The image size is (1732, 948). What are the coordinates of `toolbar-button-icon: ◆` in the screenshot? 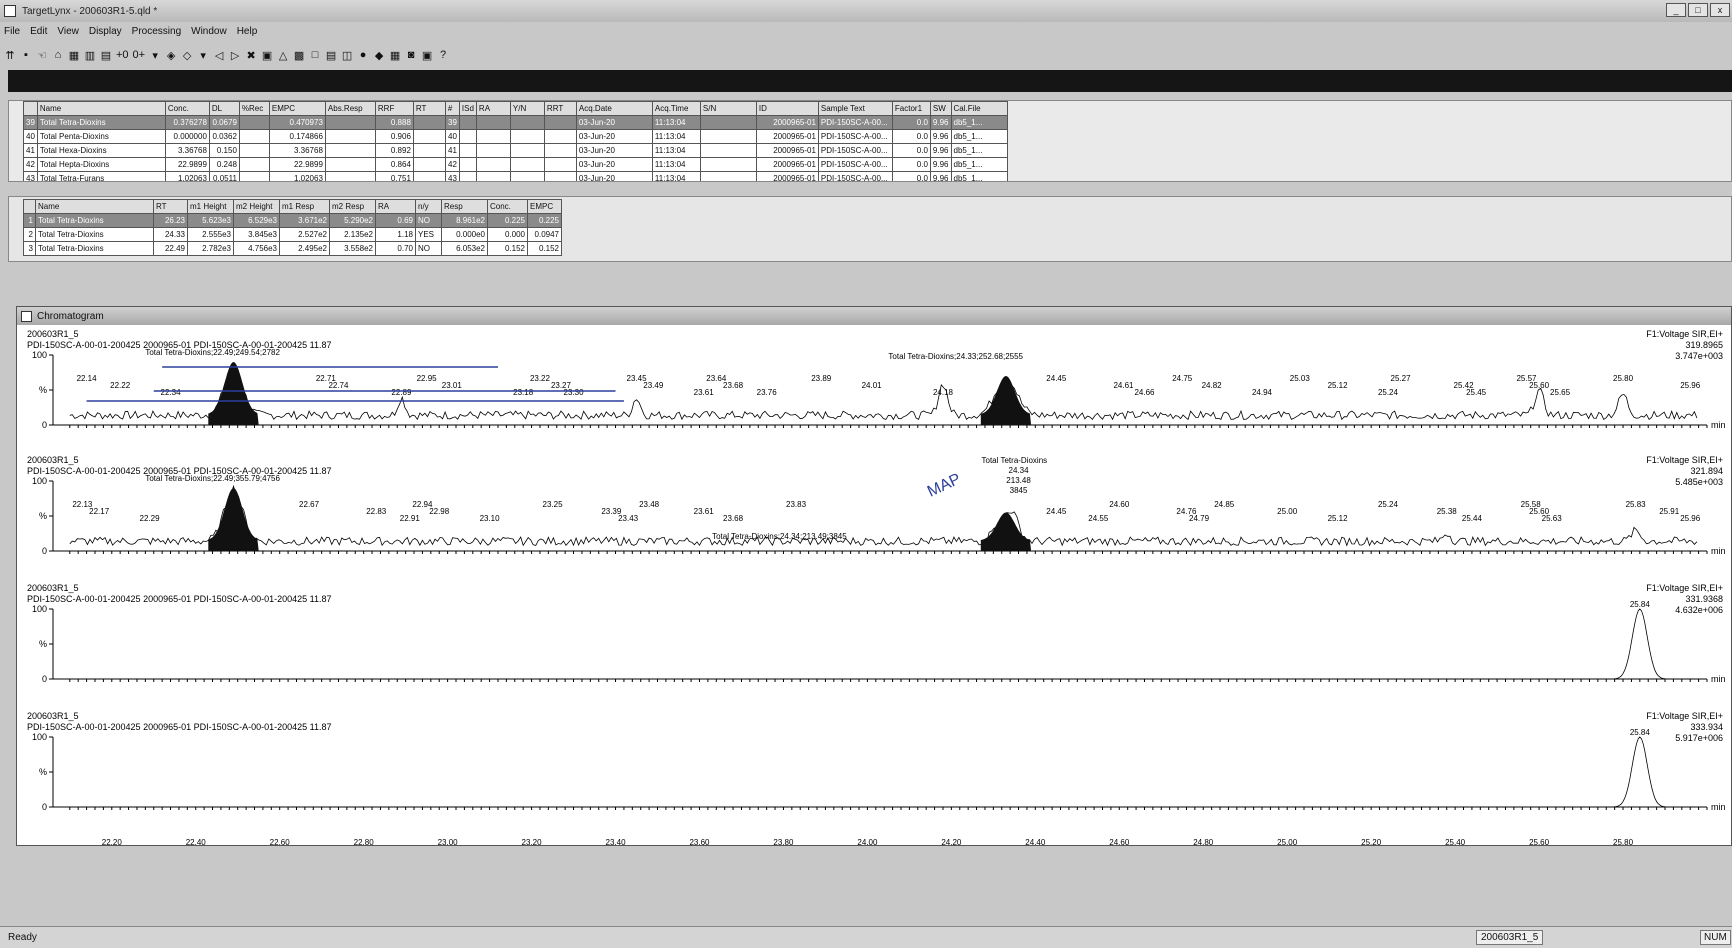 It's located at (379, 55).